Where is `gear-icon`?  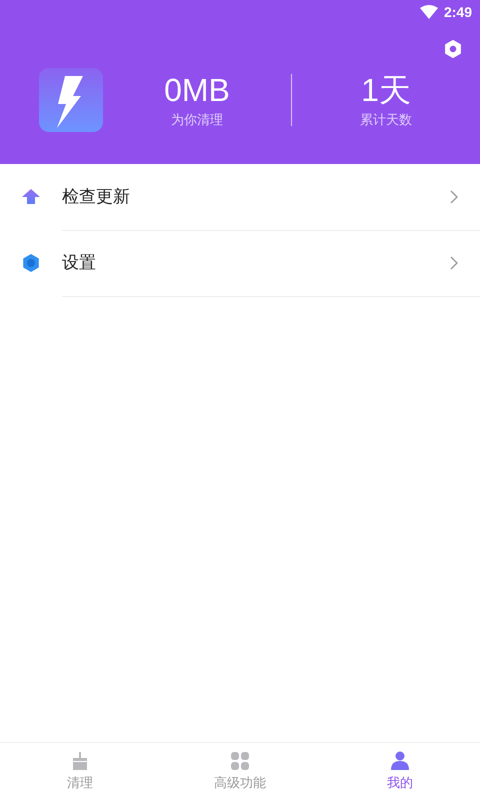
gear-icon is located at coordinates (31, 263).